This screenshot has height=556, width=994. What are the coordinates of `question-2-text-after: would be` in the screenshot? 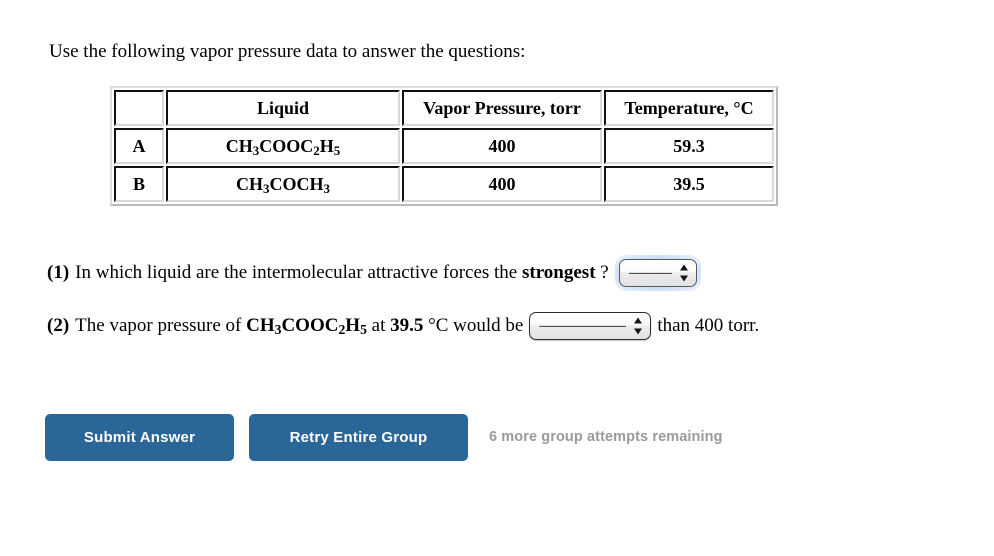 It's located at (486, 325).